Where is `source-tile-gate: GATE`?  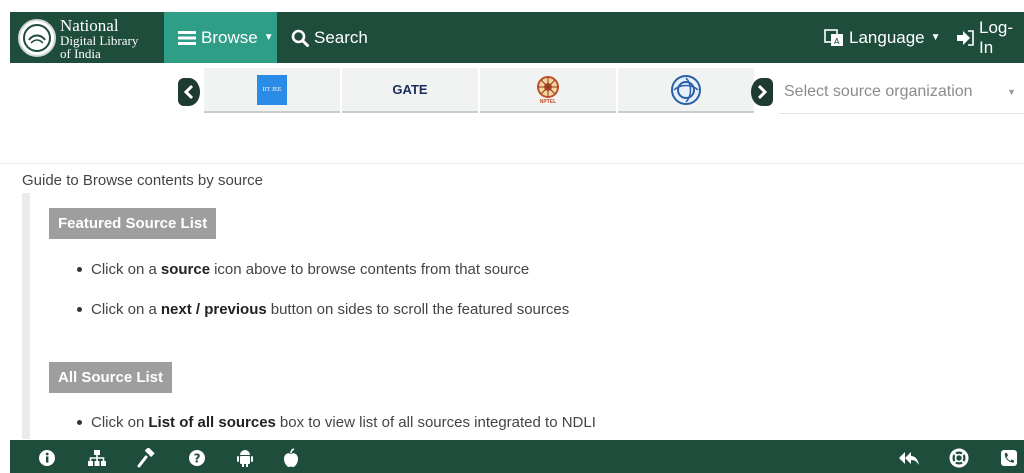
source-tile-gate: GATE is located at coordinates (410, 90).